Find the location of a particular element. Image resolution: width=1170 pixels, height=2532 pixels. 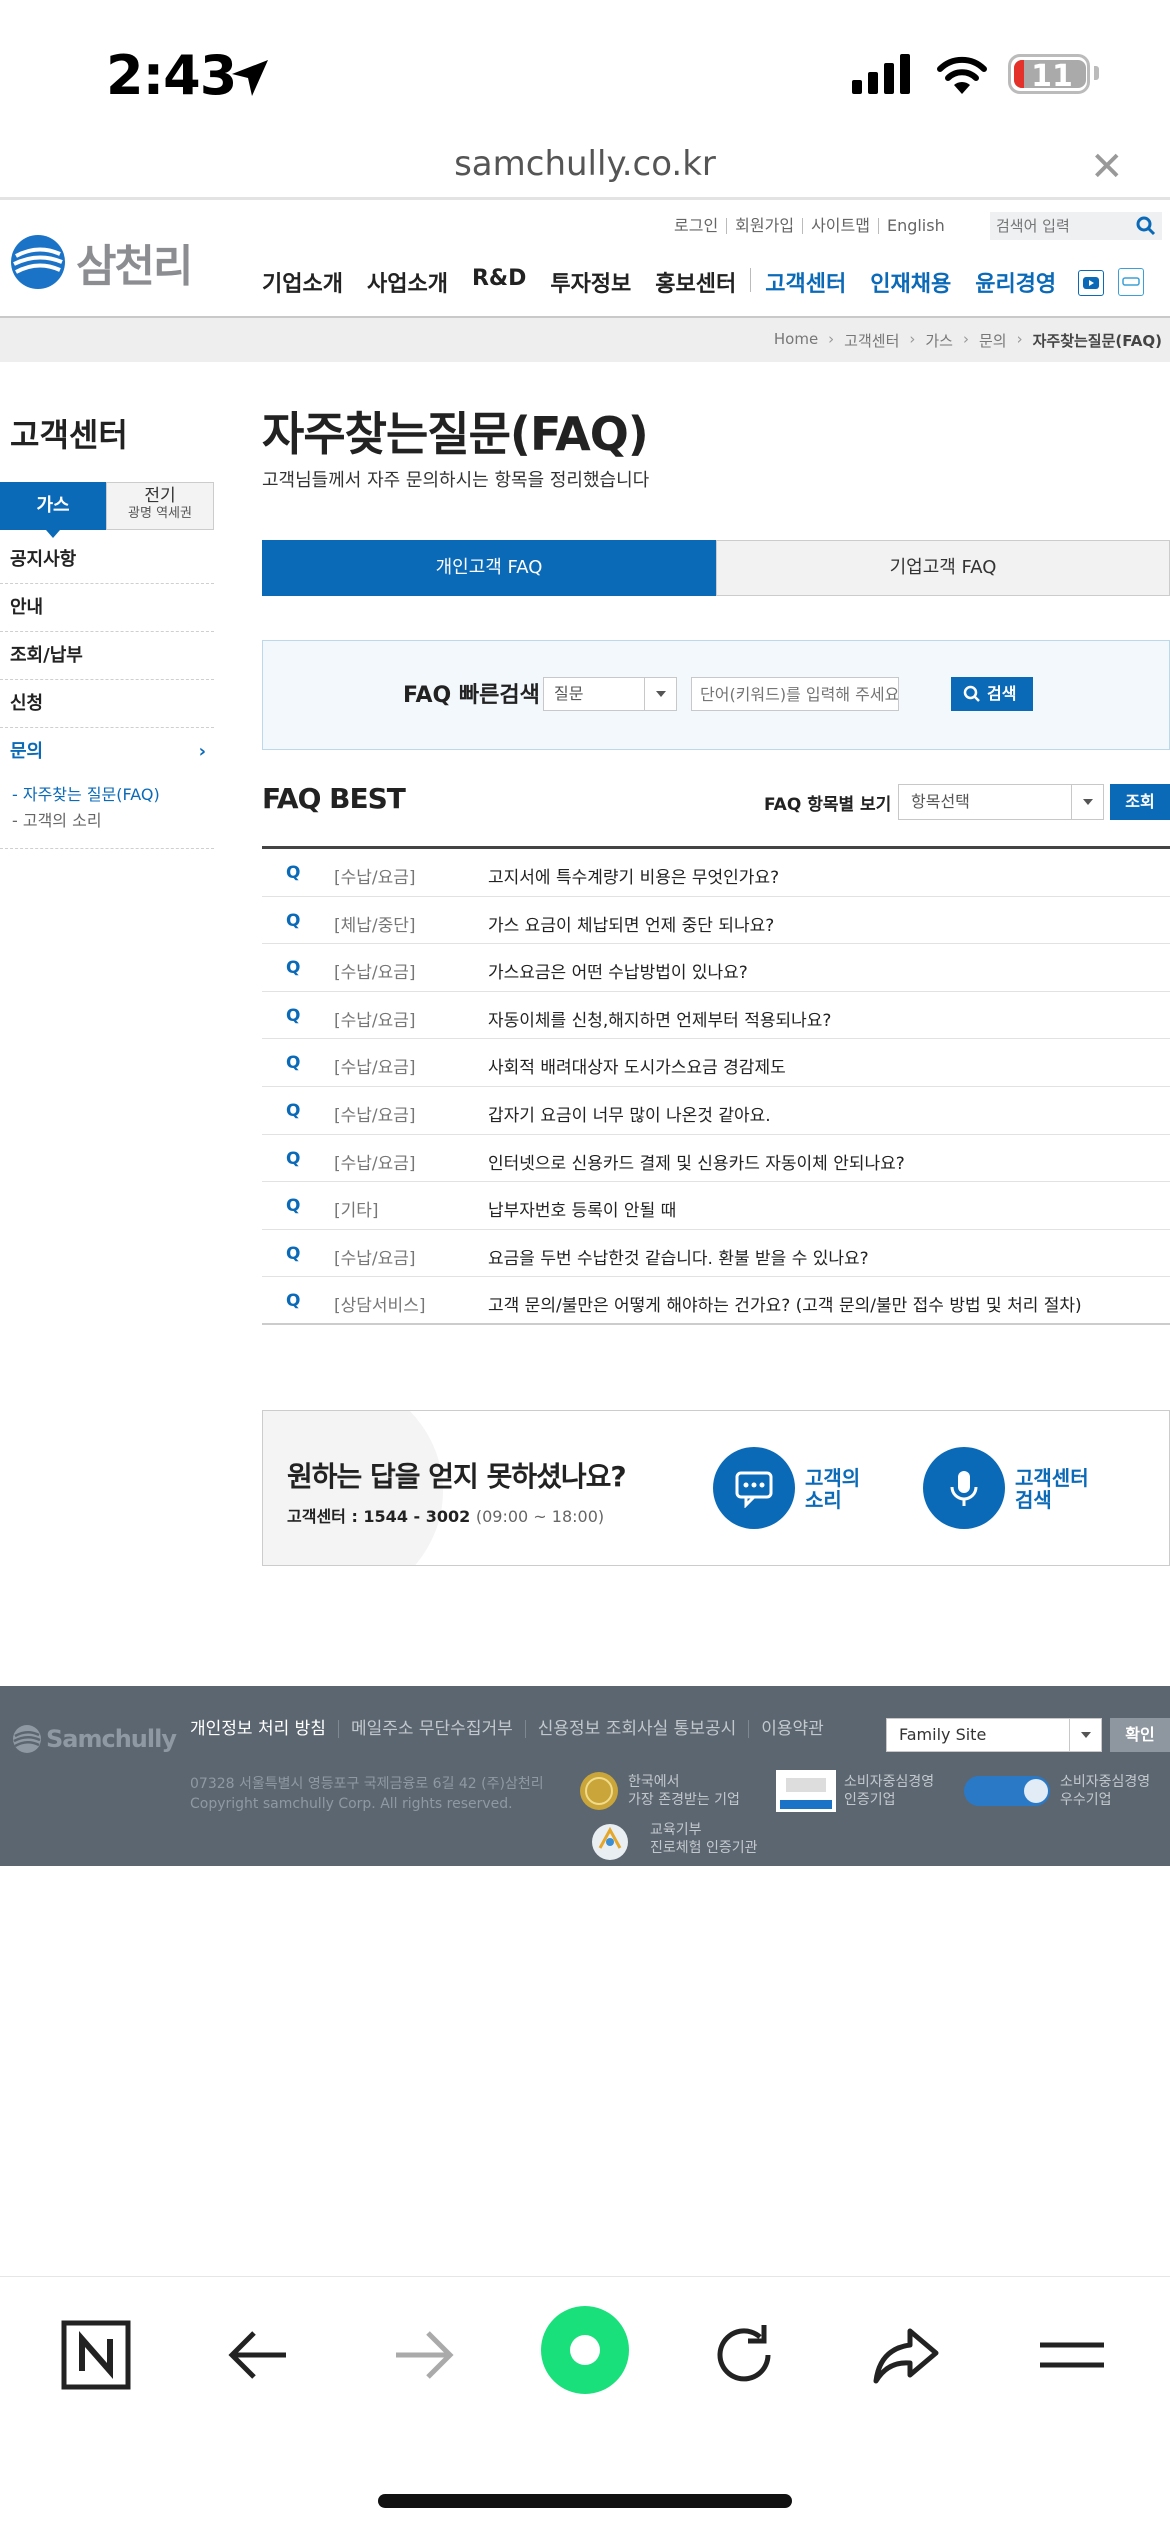

status-bar: 2:43 11 is located at coordinates (585, 70).